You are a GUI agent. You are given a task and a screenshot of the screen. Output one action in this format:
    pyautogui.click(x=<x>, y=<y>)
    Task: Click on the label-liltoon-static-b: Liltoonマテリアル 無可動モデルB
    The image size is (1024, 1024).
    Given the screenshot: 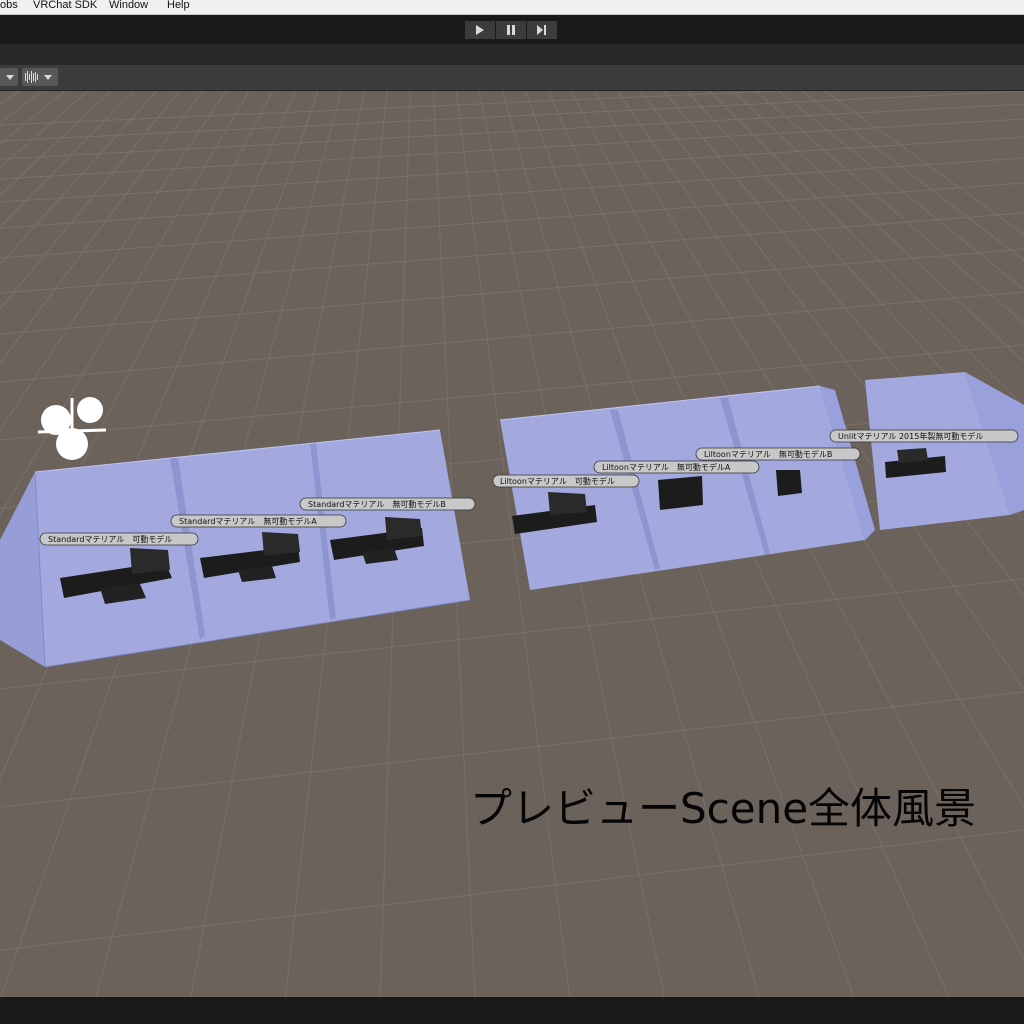 What is the action you would take?
    pyautogui.click(x=778, y=454)
    